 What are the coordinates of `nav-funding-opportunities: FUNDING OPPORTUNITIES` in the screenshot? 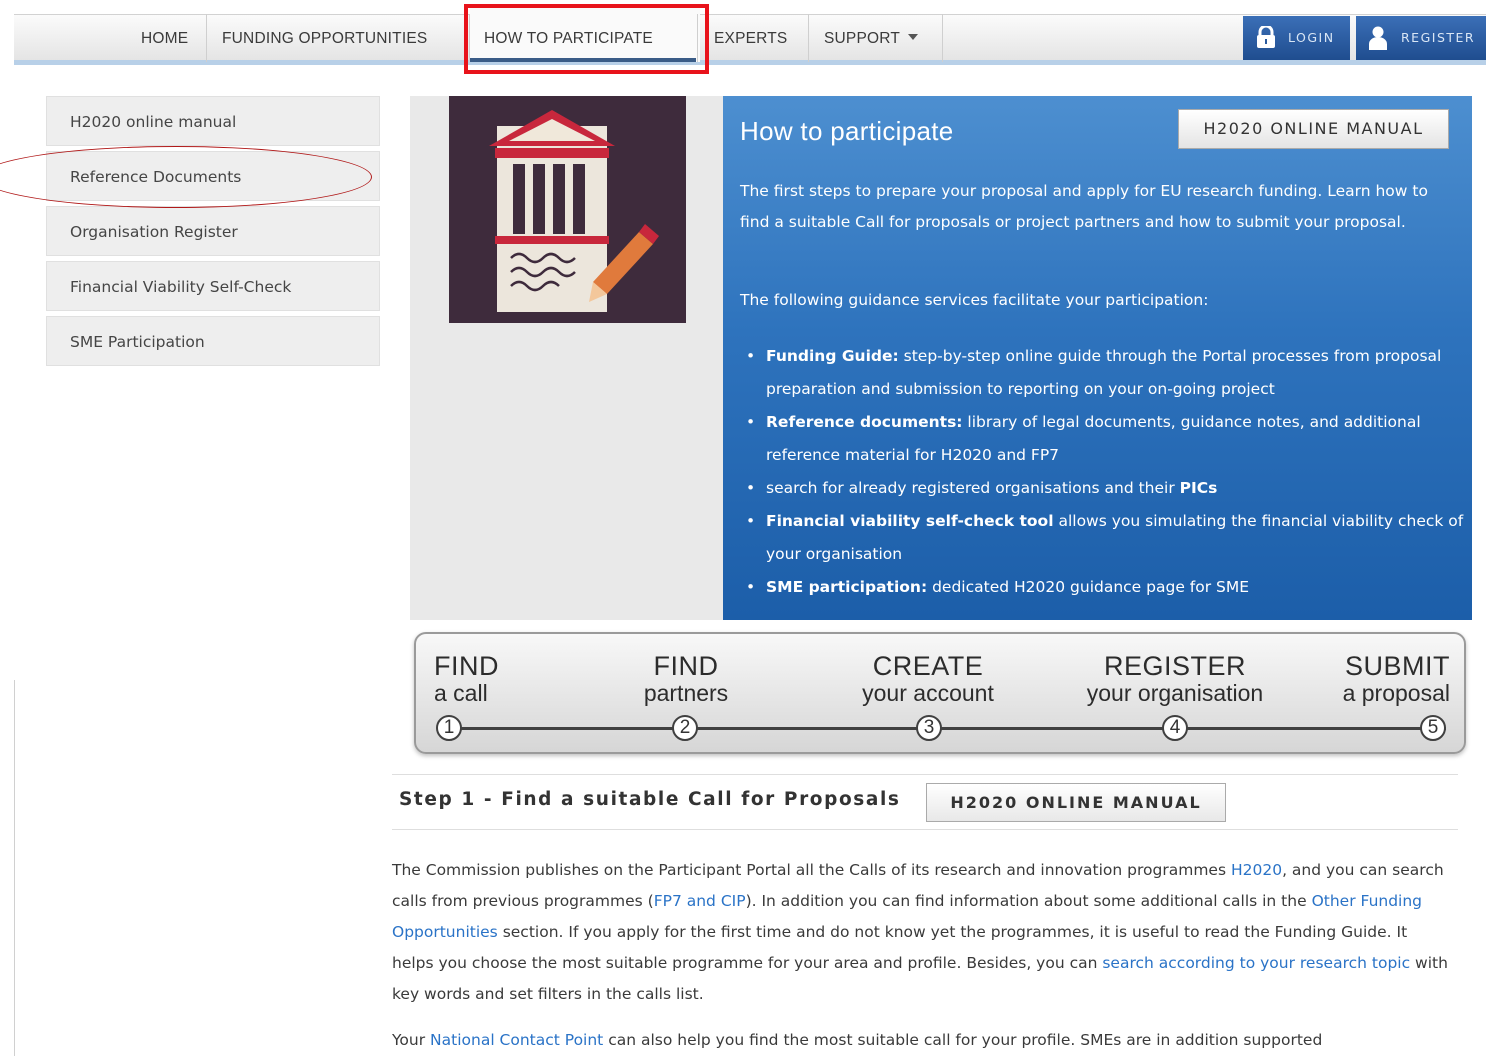 It's located at (324, 38).